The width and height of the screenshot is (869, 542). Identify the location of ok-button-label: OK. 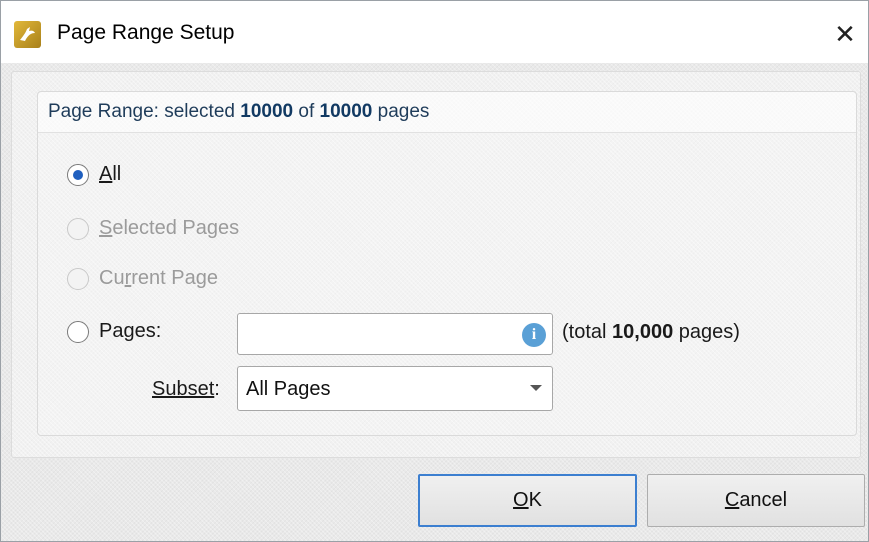
(527, 500).